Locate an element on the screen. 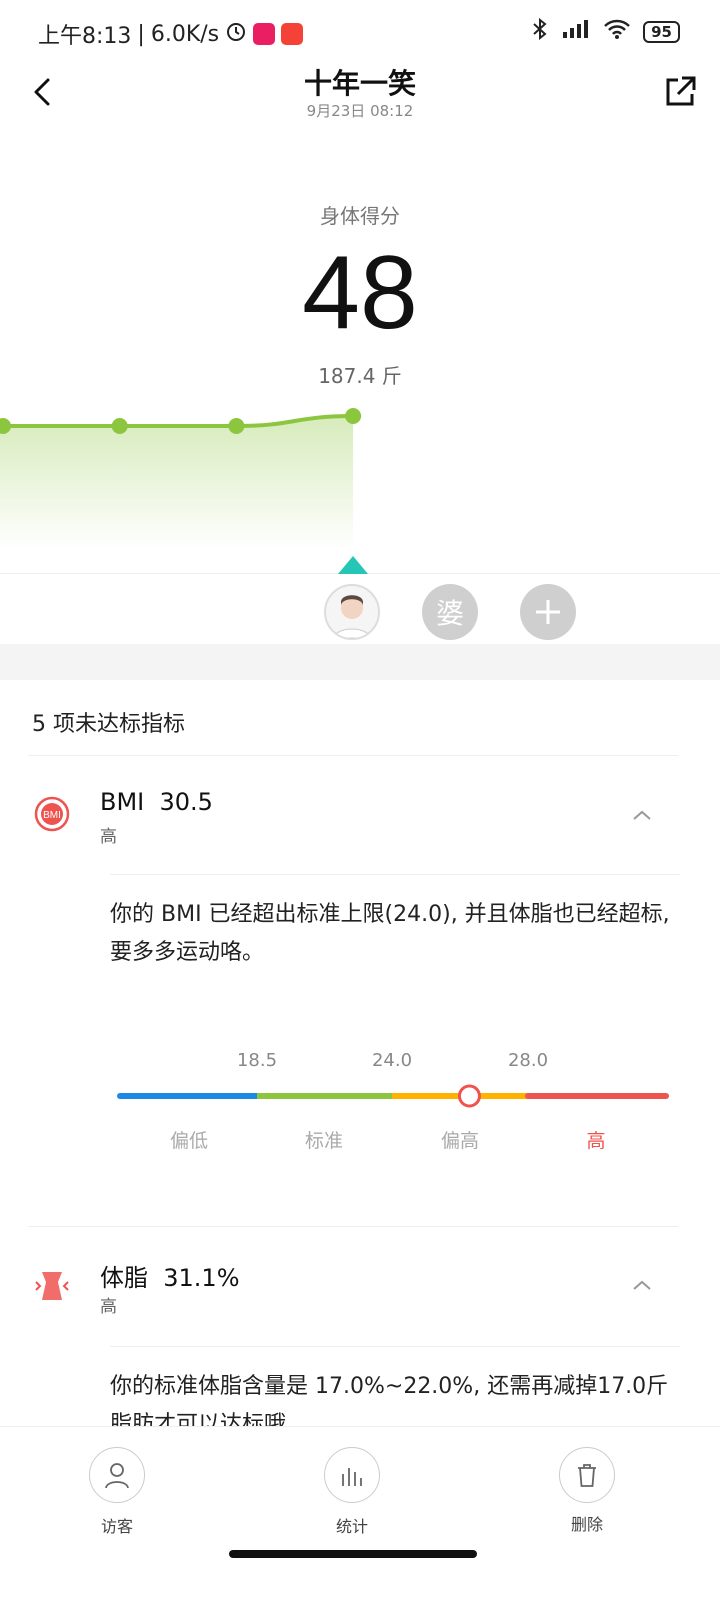 This screenshot has height=1601, width=720. bluetooth-icon is located at coordinates (540, 31).